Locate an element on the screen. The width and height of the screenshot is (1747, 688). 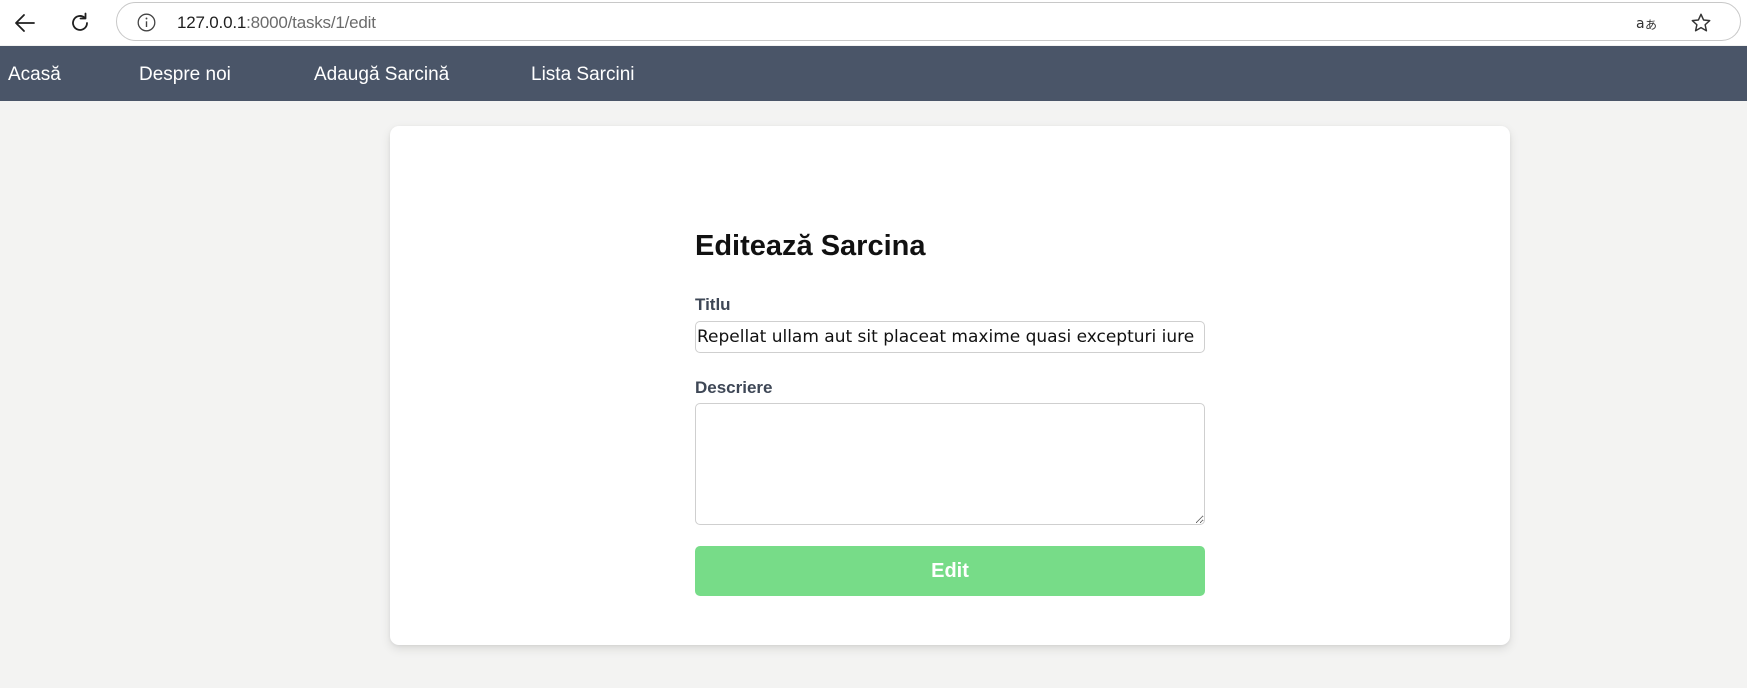
page-title: Editează Sarcina is located at coordinates (810, 246).